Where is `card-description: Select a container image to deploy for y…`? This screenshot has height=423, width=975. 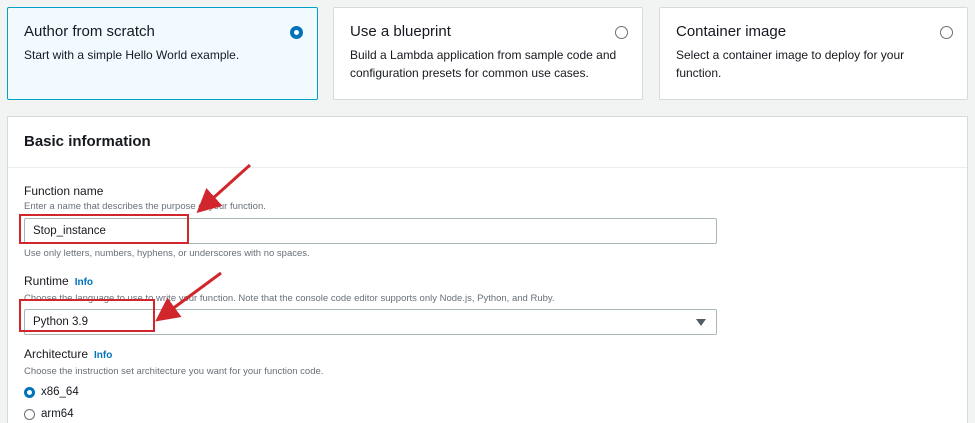
card-description: Select a container image to deploy for y… is located at coordinates (790, 64).